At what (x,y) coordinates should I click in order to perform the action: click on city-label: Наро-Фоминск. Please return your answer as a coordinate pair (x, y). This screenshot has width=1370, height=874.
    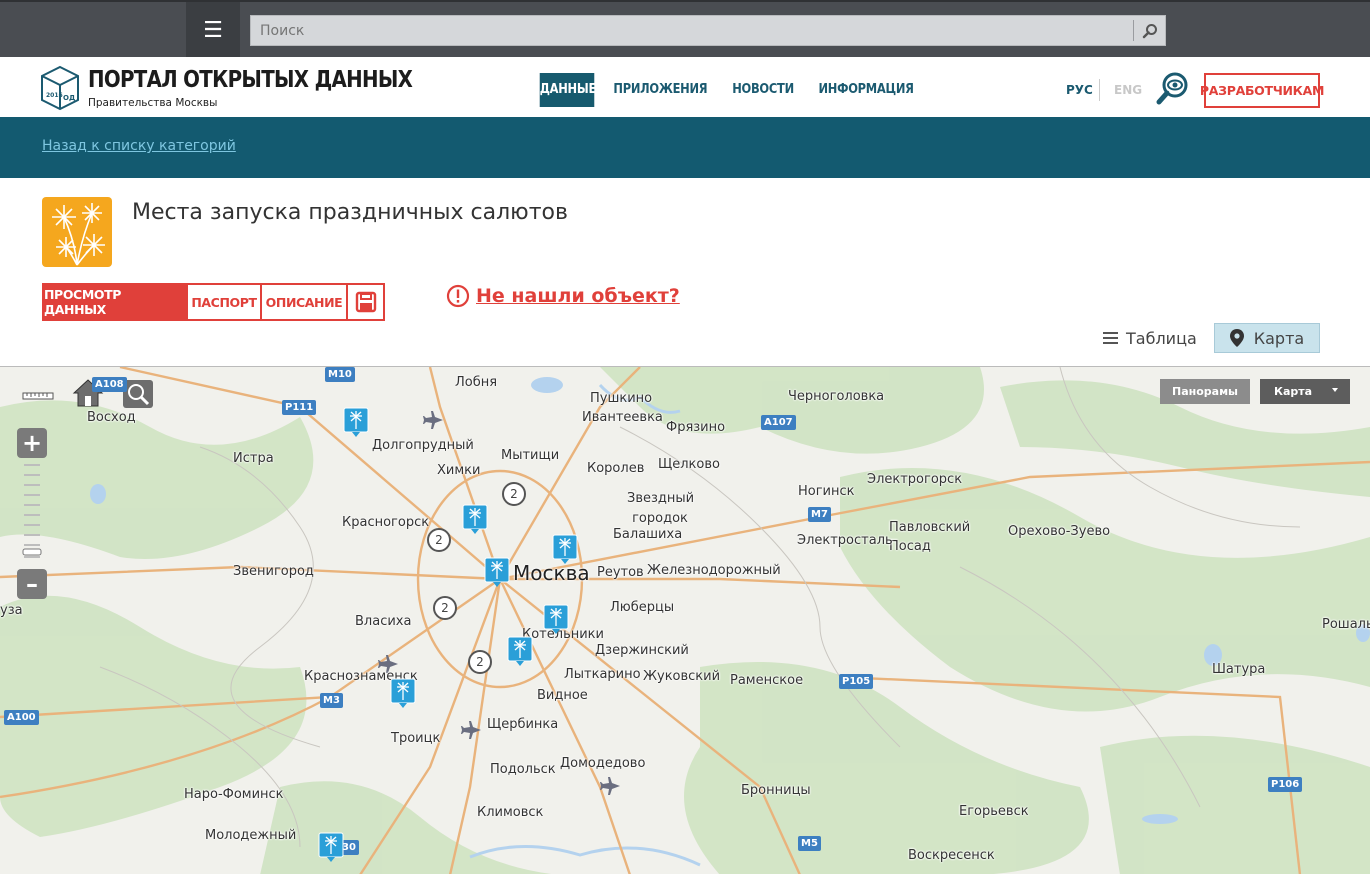
    Looking at the image, I should click on (234, 794).